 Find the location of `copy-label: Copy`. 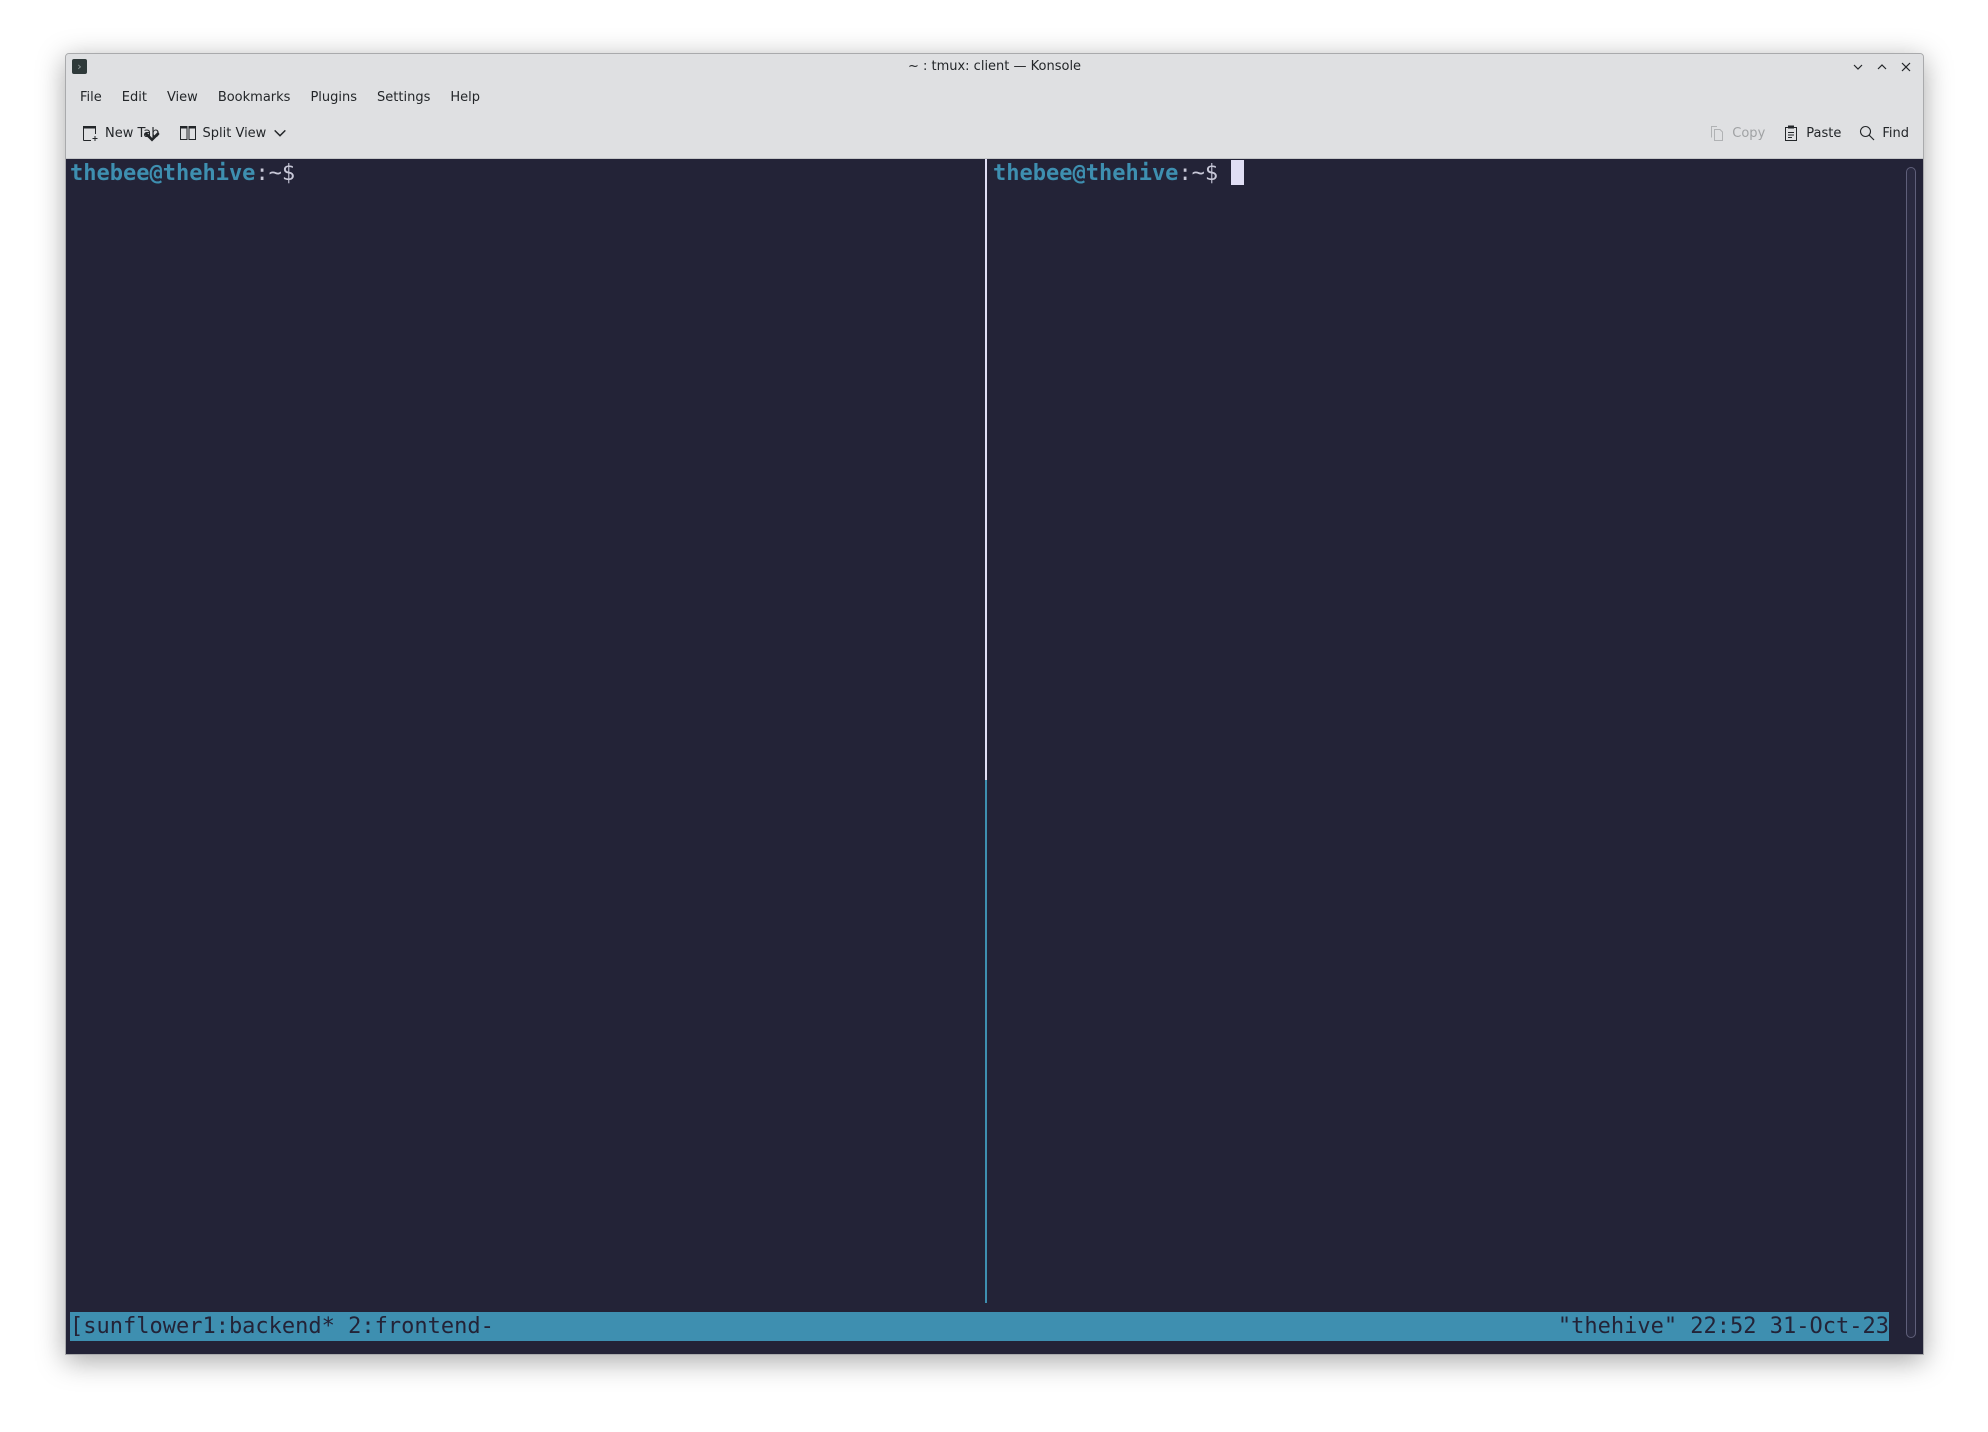

copy-label: Copy is located at coordinates (1749, 133).